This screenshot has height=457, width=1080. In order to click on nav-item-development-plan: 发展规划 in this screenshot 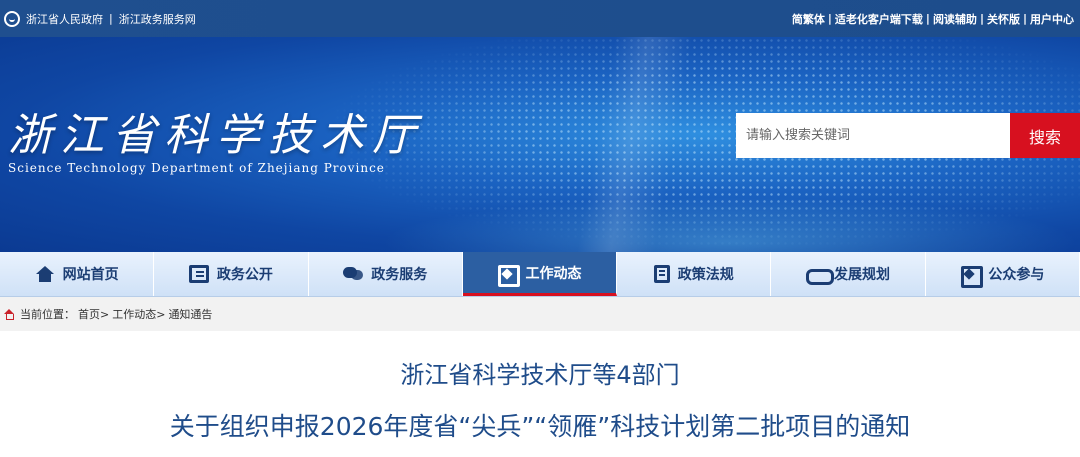, I will do `click(848, 274)`.